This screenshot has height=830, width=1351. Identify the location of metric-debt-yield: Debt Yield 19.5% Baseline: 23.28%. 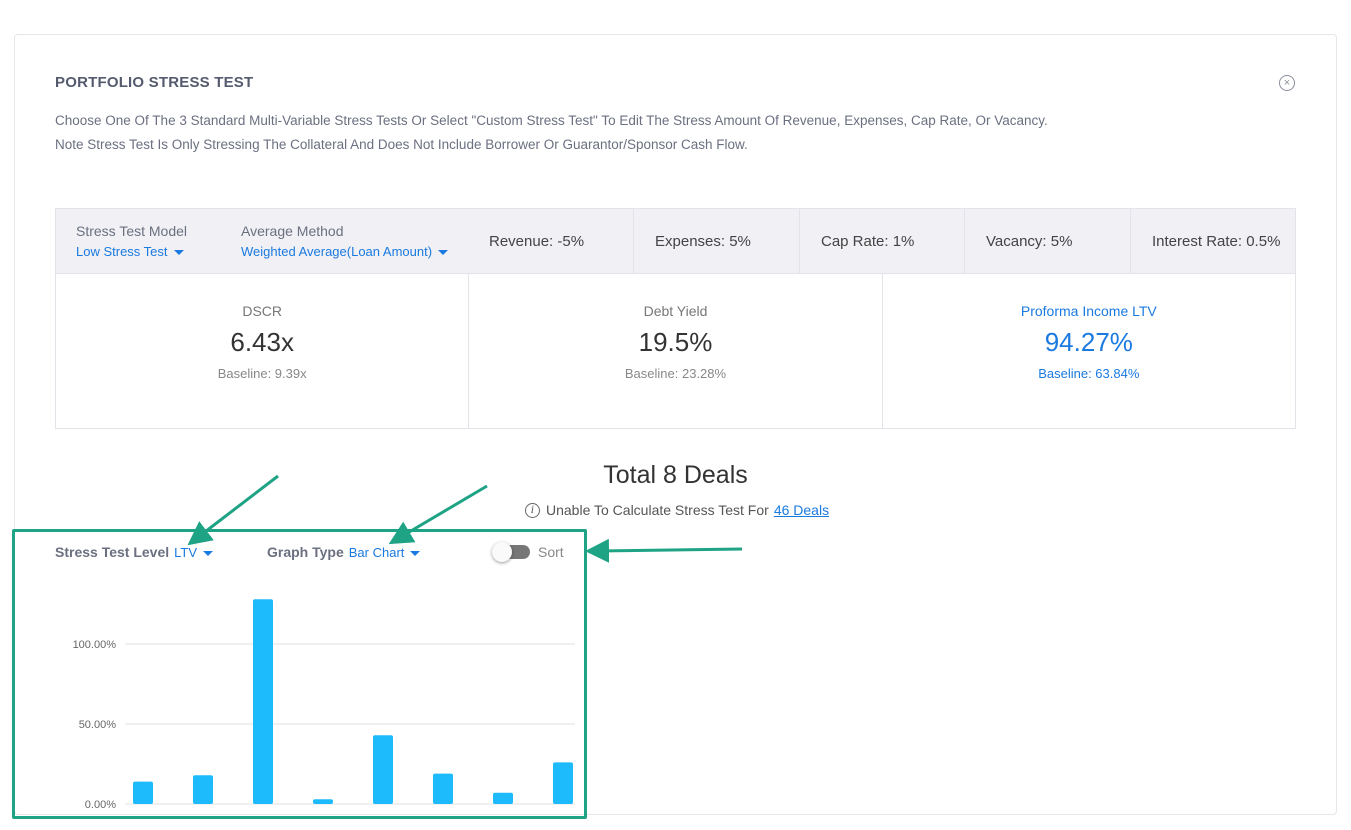
(676, 351).